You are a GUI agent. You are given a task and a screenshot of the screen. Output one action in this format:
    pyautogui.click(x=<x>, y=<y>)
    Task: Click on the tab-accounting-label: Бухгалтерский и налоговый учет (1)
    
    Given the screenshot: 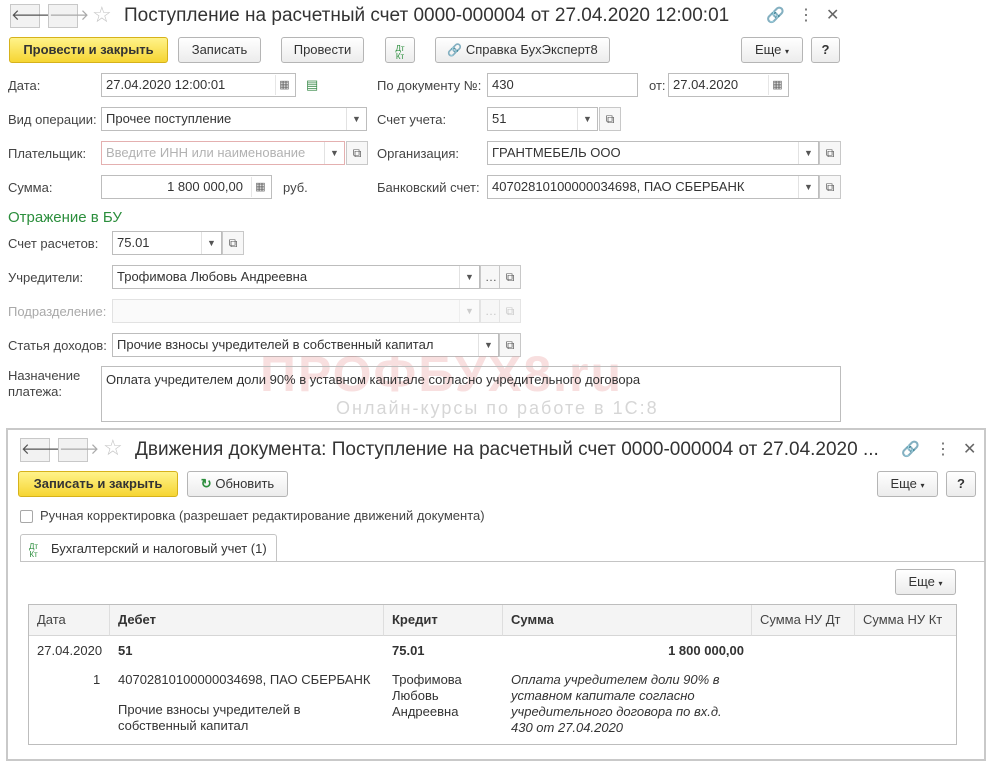 What is the action you would take?
    pyautogui.click(x=159, y=548)
    